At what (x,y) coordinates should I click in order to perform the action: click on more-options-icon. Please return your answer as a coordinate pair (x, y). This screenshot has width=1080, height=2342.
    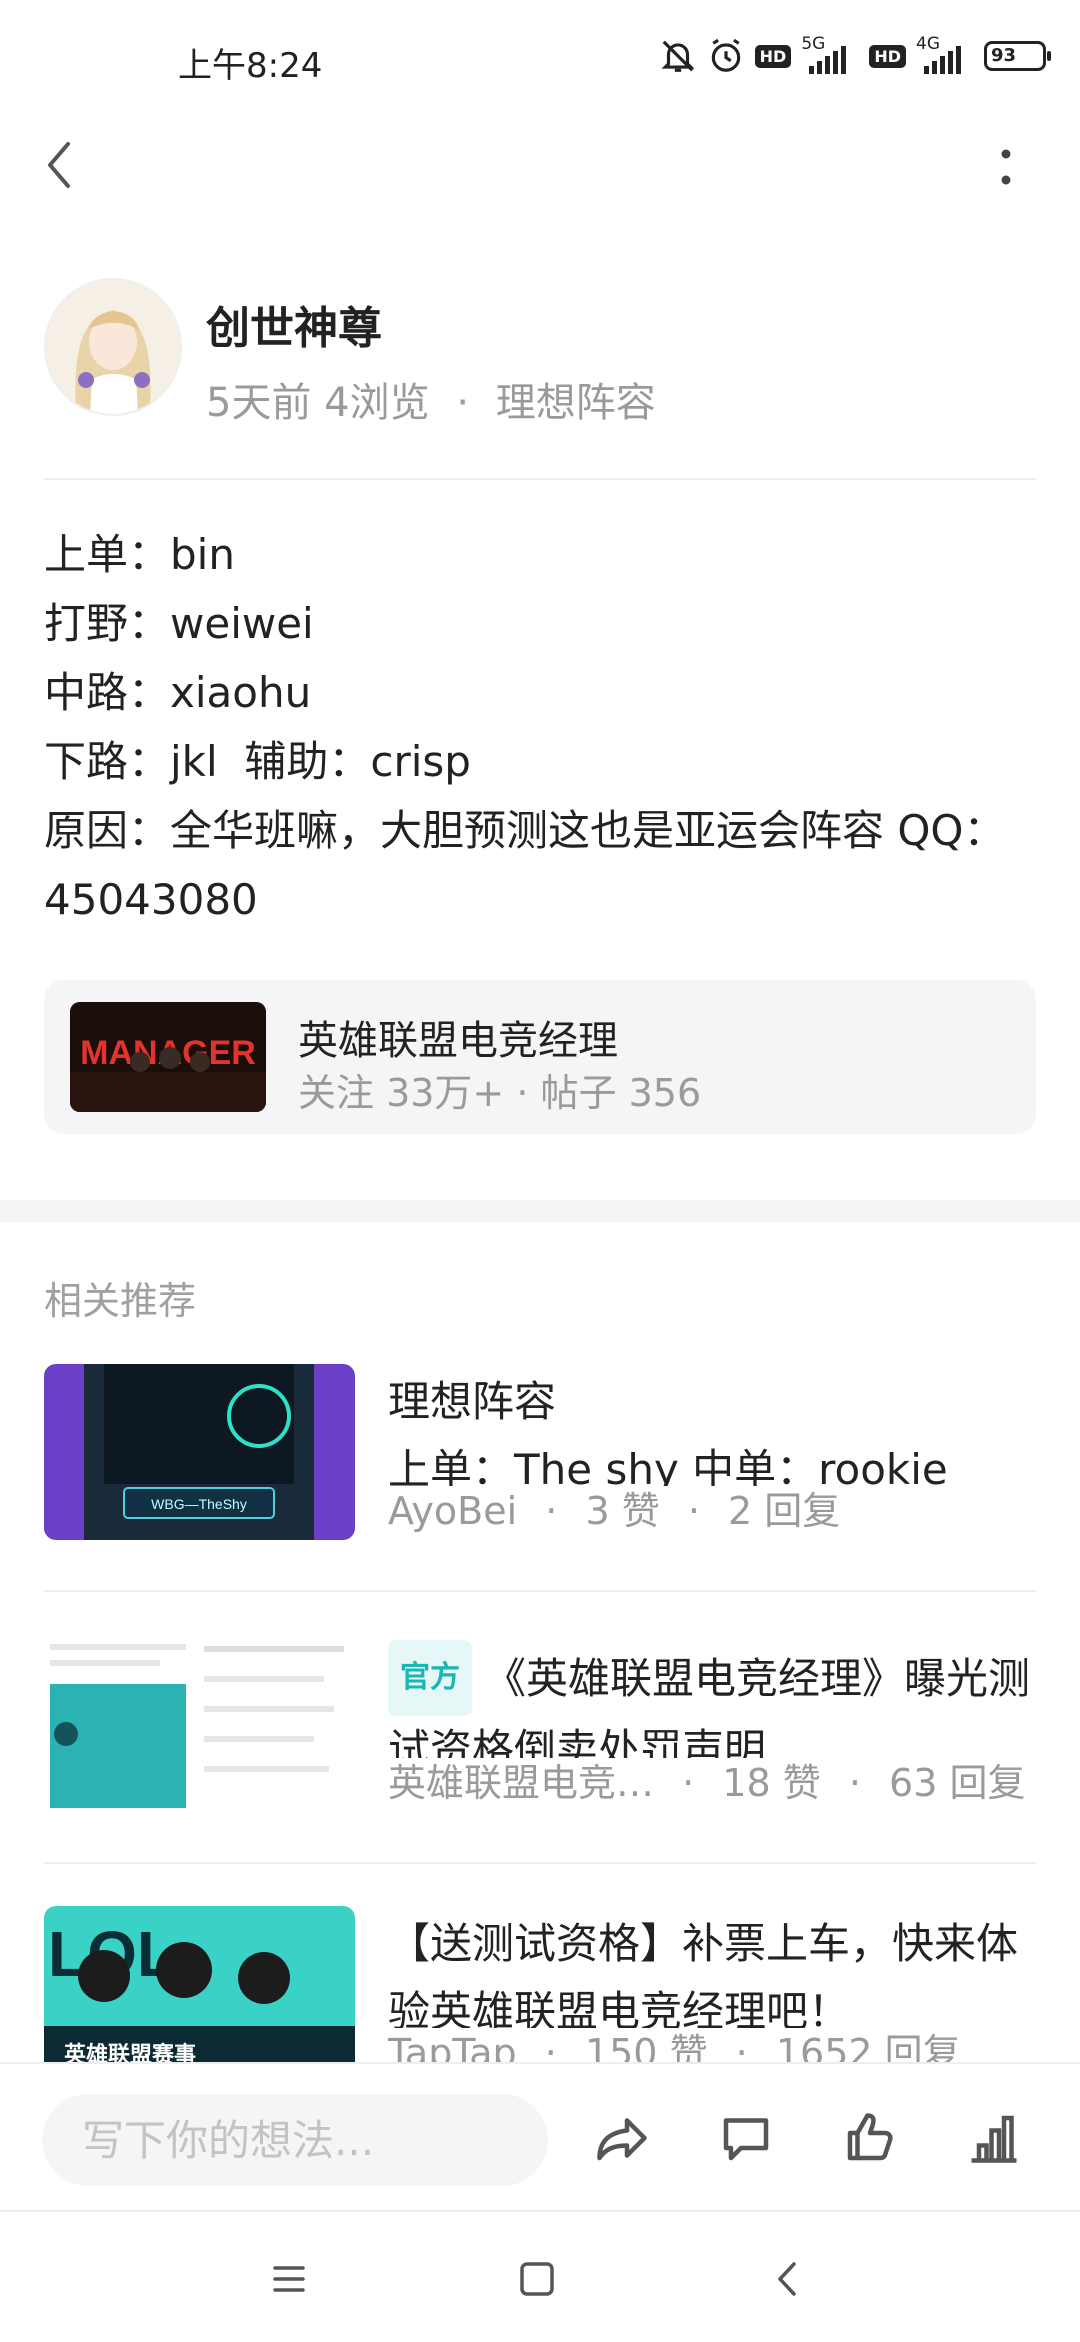
    Looking at the image, I should click on (1006, 167).